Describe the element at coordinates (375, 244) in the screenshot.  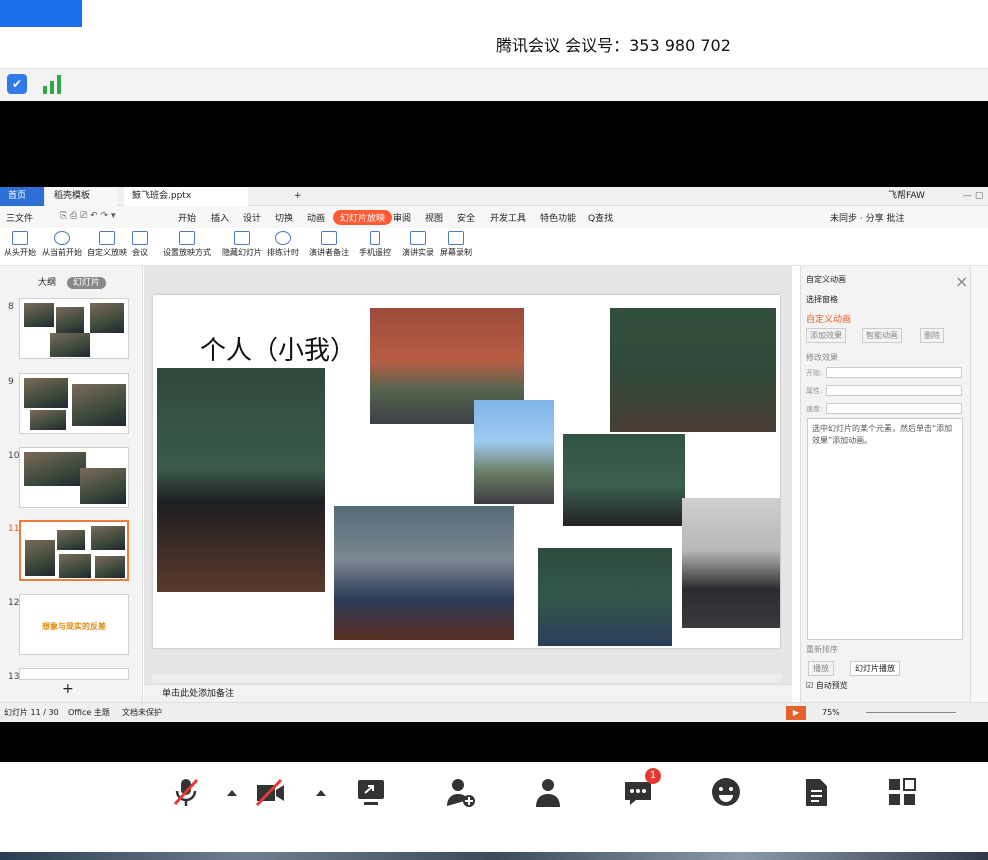
I see `ribbon-phone-remote: 手机遥控` at that location.